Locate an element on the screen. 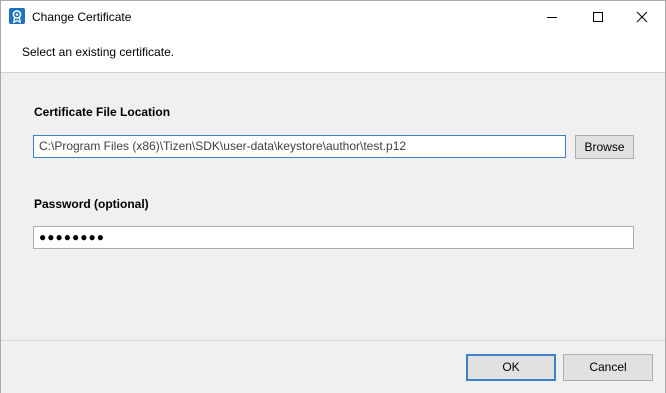 This screenshot has width=666, height=393. close-button is located at coordinates (642, 16).